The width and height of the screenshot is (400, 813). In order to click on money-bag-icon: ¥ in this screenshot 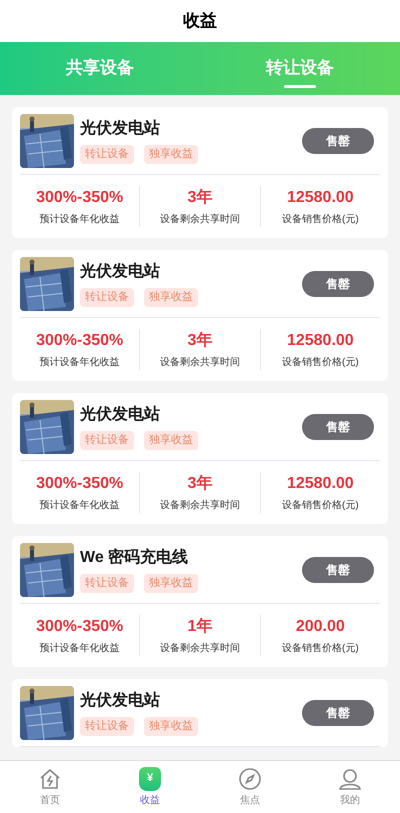, I will do `click(150, 778)`.